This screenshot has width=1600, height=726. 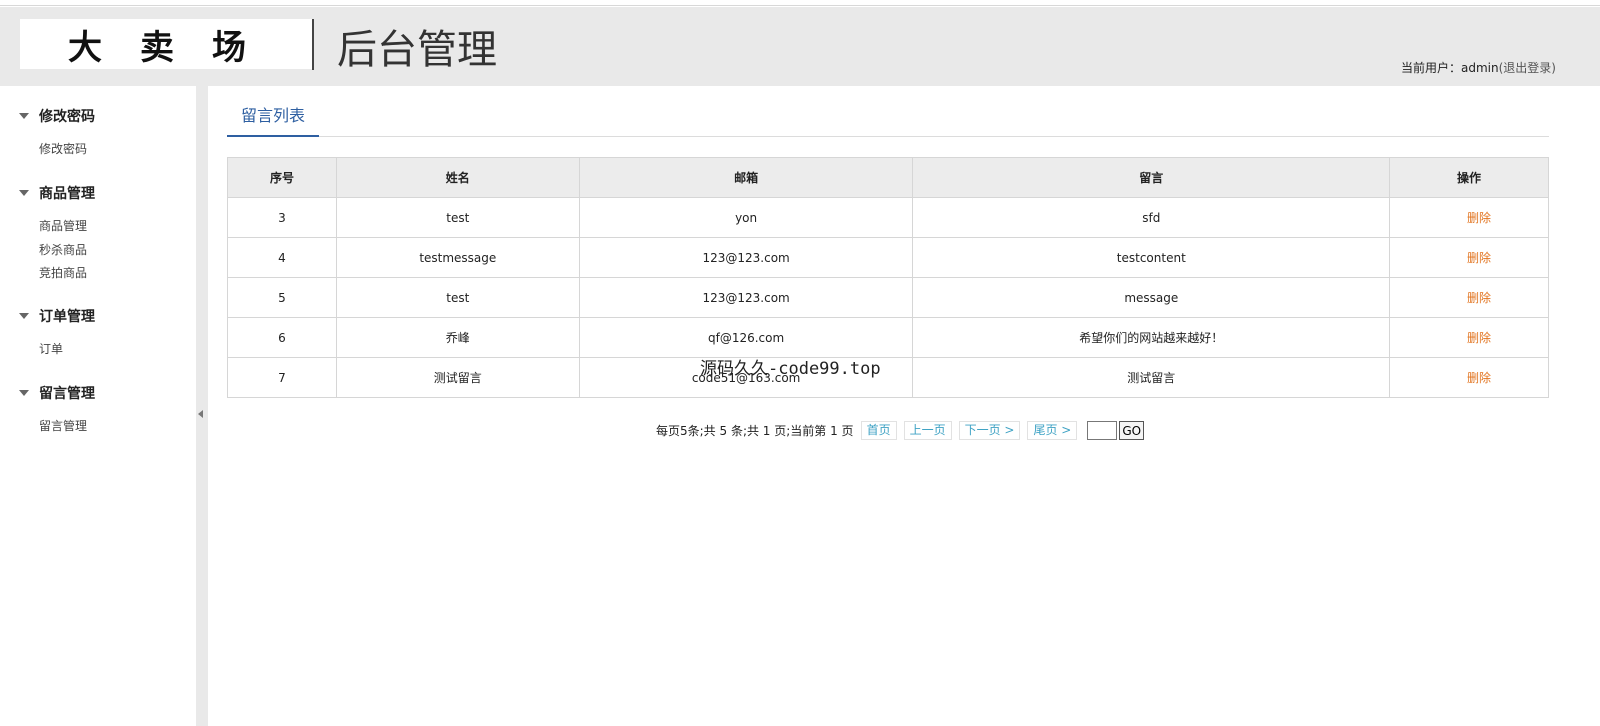 What do you see at coordinates (282, 377) in the screenshot?
I see `cell-id: 7` at bounding box center [282, 377].